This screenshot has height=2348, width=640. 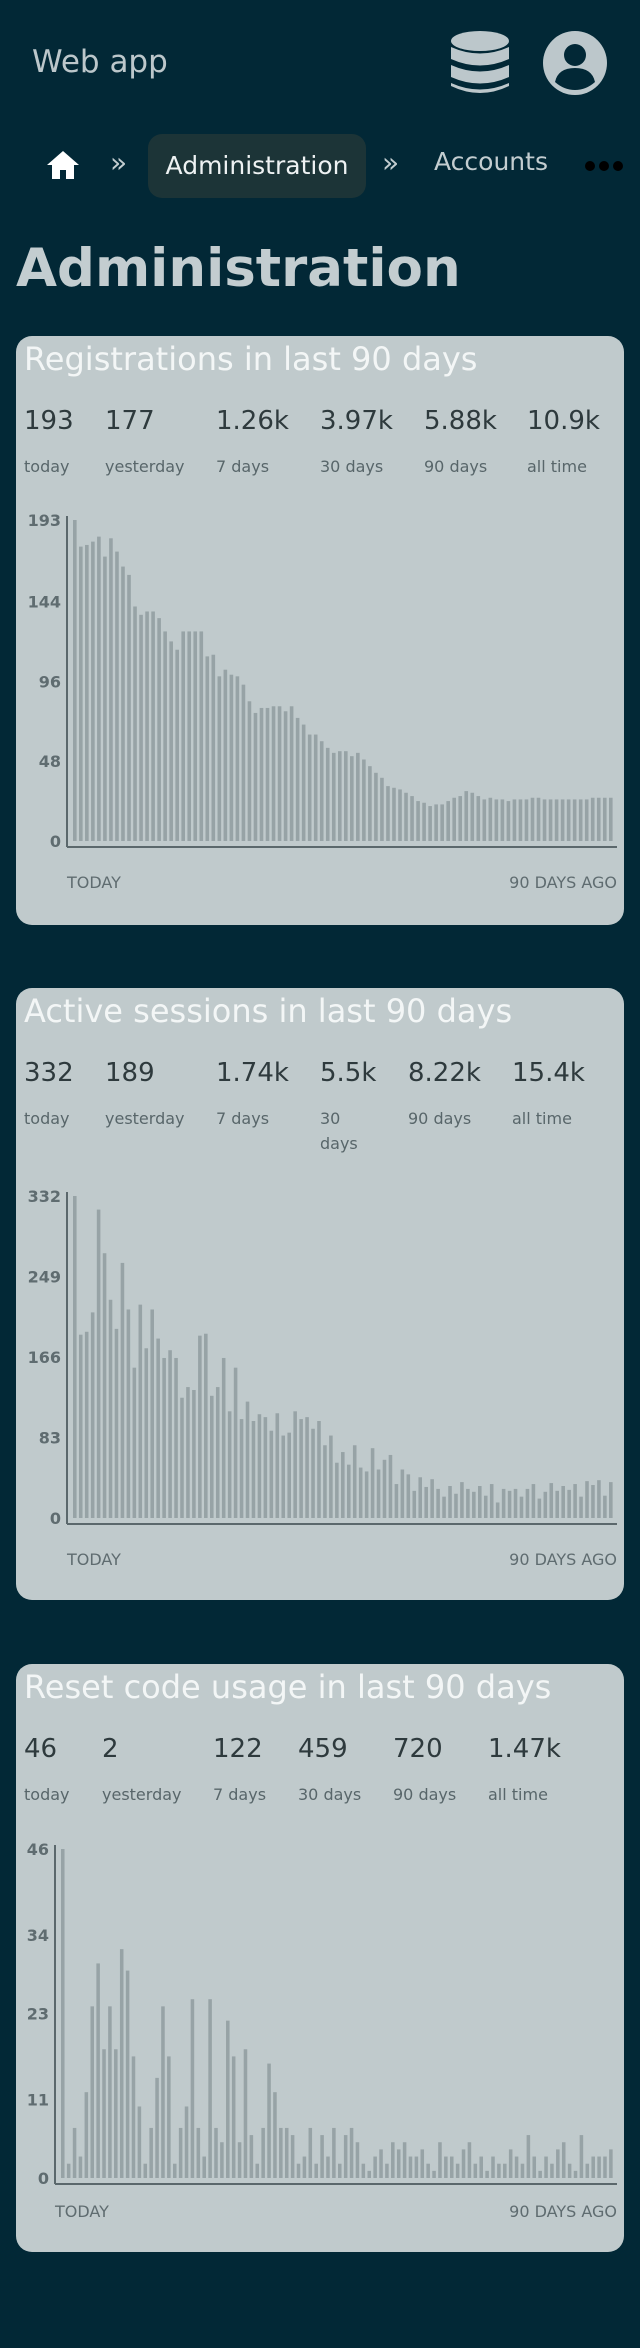 I want to click on home-icon, so click(x=63, y=165).